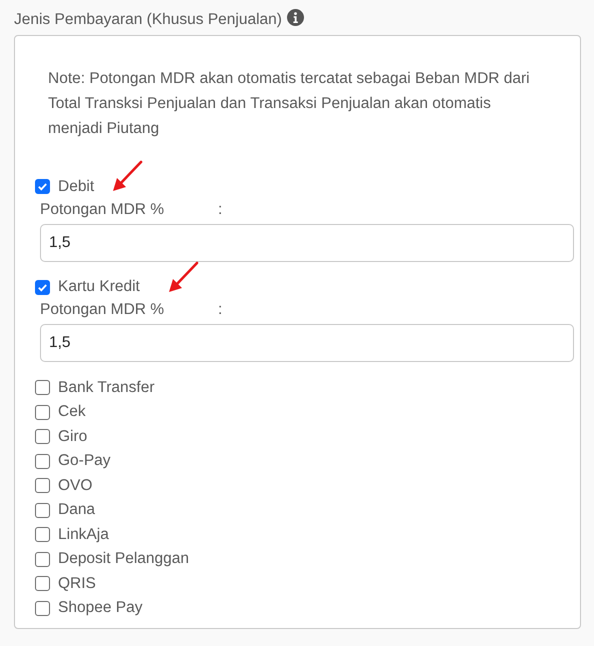  I want to click on checkbox-label: Deposit Pelanggan, so click(123, 559).